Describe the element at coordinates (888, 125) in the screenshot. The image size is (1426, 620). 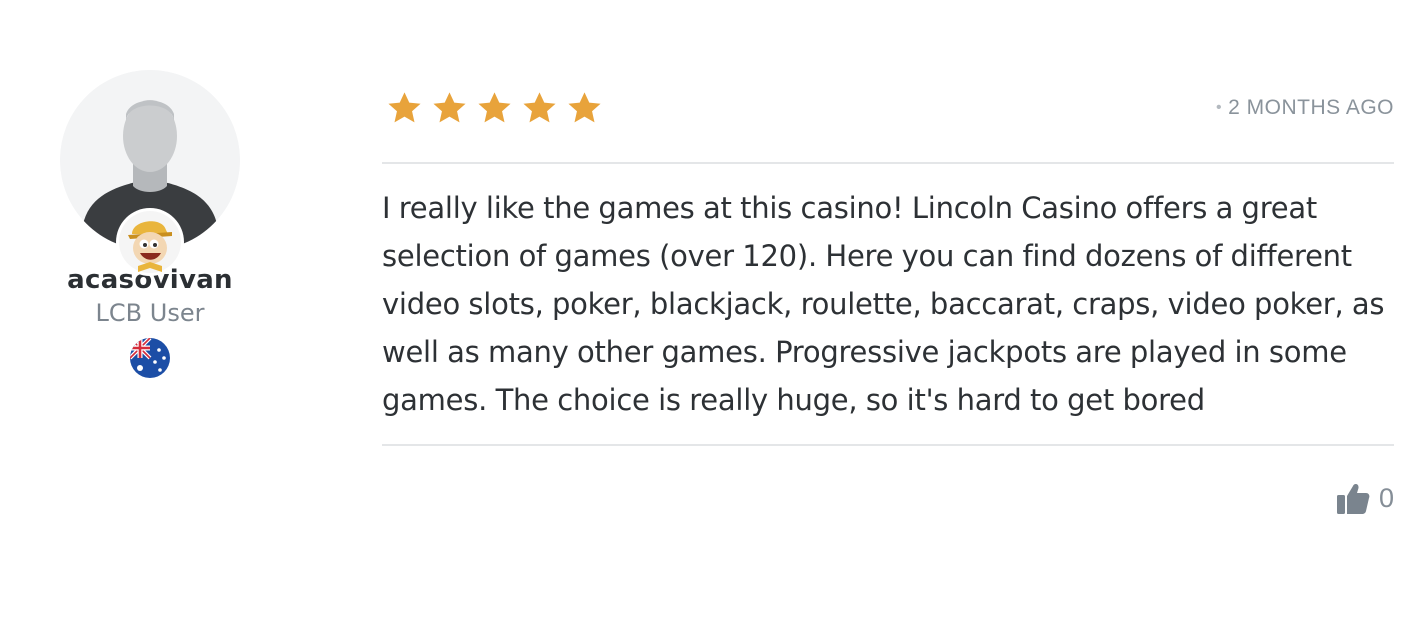
I see `review-header: • 2 MONTHS AGO` at that location.